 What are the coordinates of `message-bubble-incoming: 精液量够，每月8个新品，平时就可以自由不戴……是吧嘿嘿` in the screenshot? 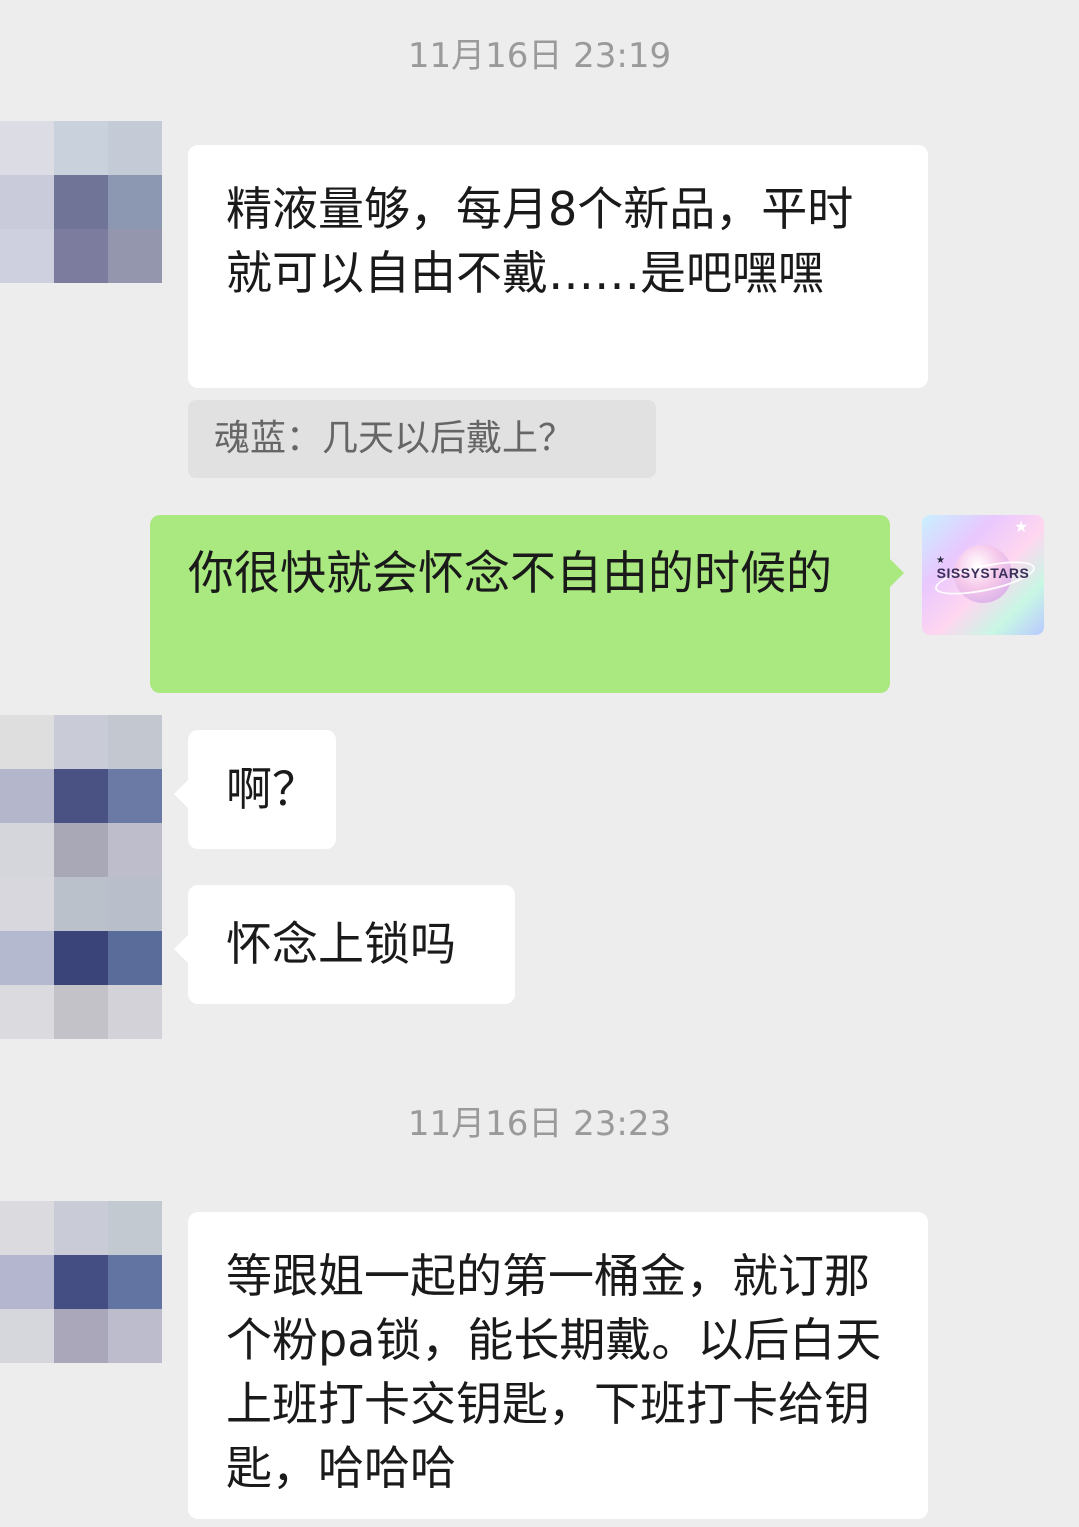 It's located at (558, 266).